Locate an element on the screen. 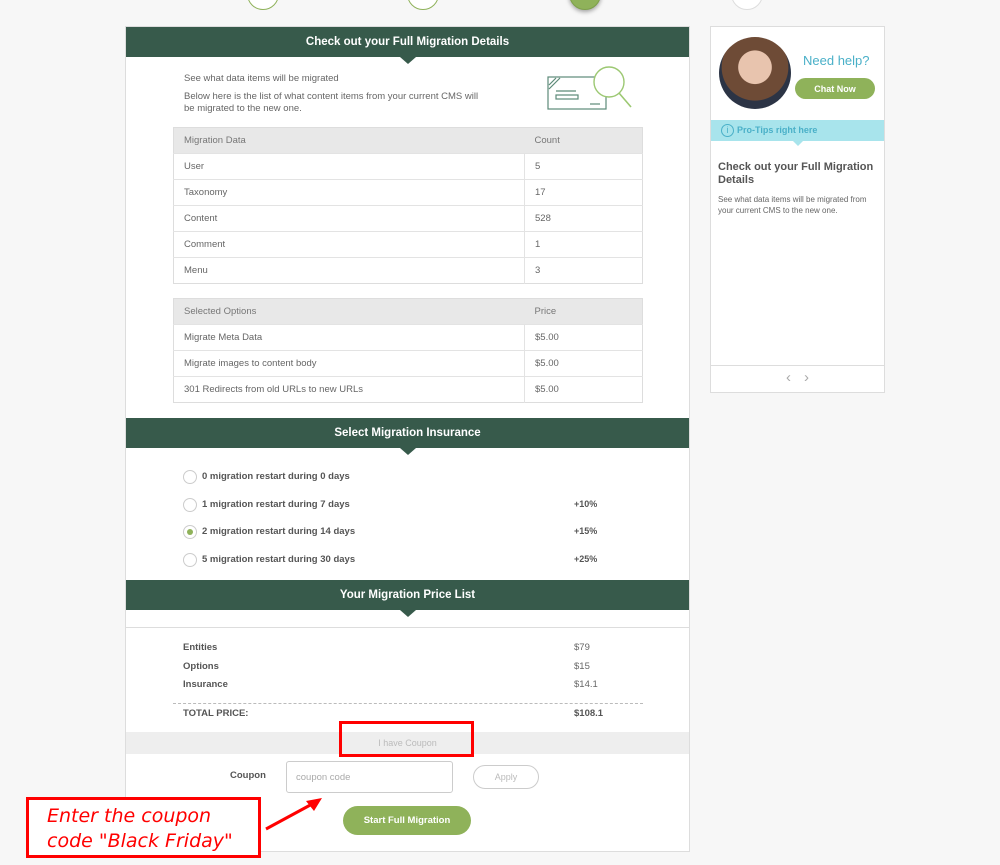 The height and width of the screenshot is (865, 1000). cell-count: 5 is located at coordinates (583, 166).